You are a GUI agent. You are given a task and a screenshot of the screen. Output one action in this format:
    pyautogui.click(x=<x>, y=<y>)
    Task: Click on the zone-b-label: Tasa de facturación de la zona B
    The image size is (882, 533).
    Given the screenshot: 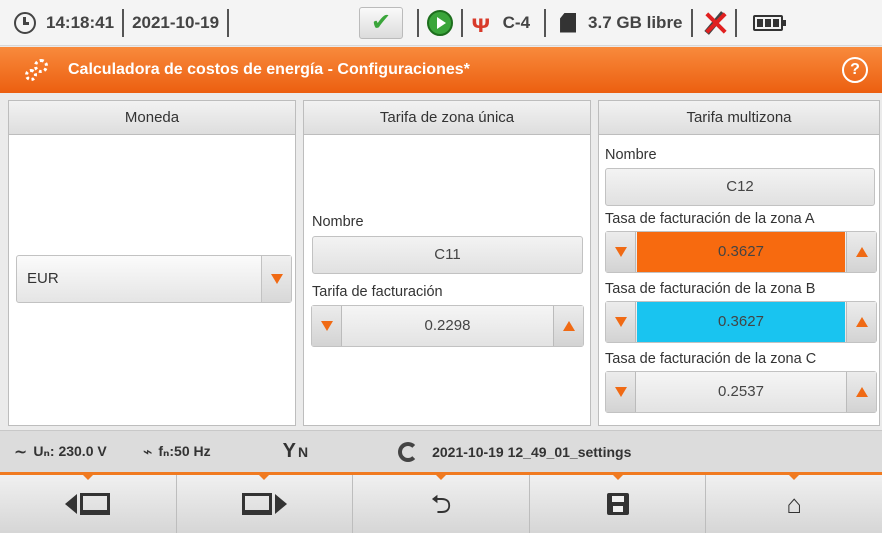 What is the action you would take?
    pyautogui.click(x=710, y=289)
    